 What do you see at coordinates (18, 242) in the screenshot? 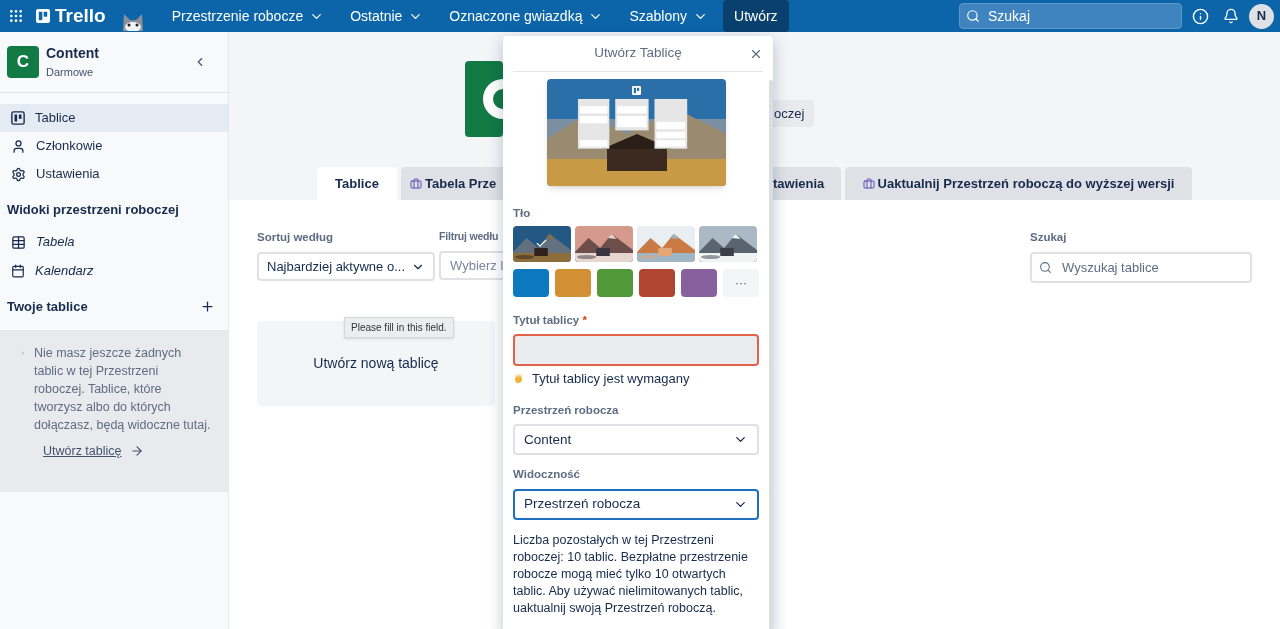
I see `table-icon` at bounding box center [18, 242].